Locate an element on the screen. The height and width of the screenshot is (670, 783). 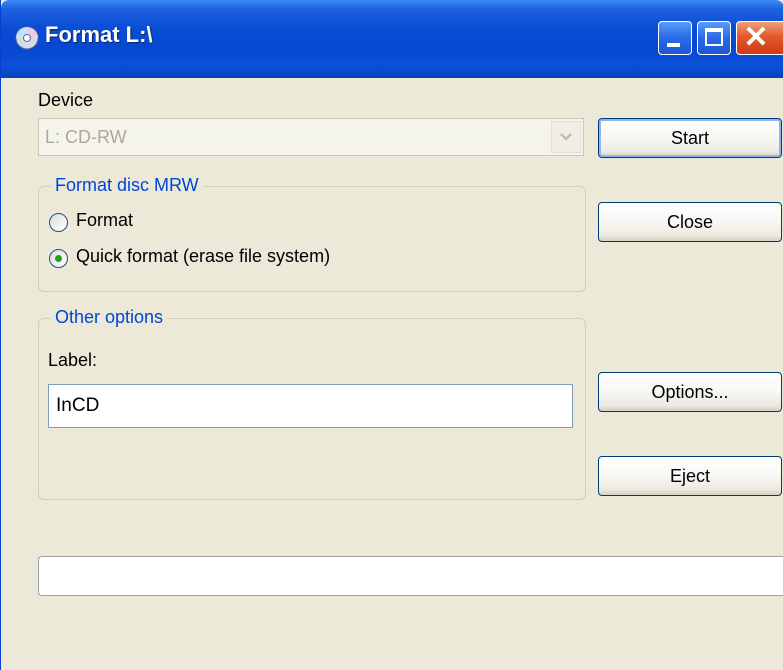
close-window-button: ✕ is located at coordinates (759, 38).